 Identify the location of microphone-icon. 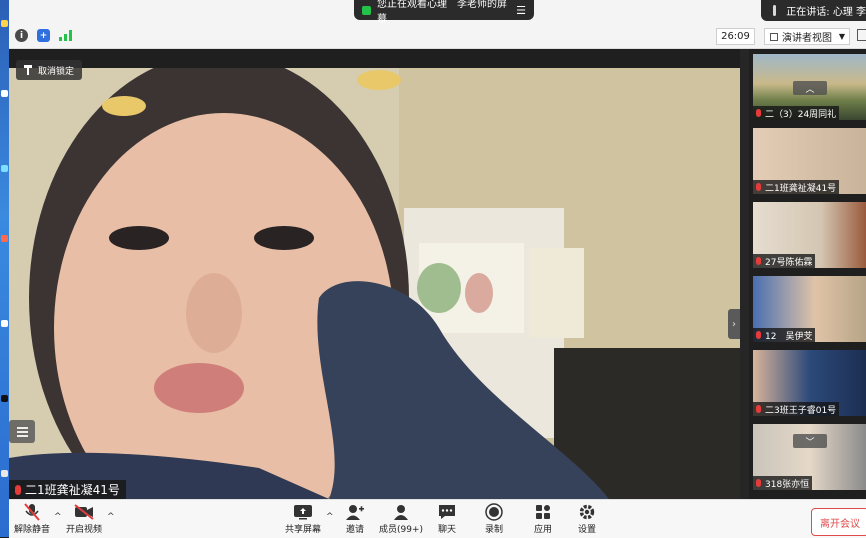
(775, 10).